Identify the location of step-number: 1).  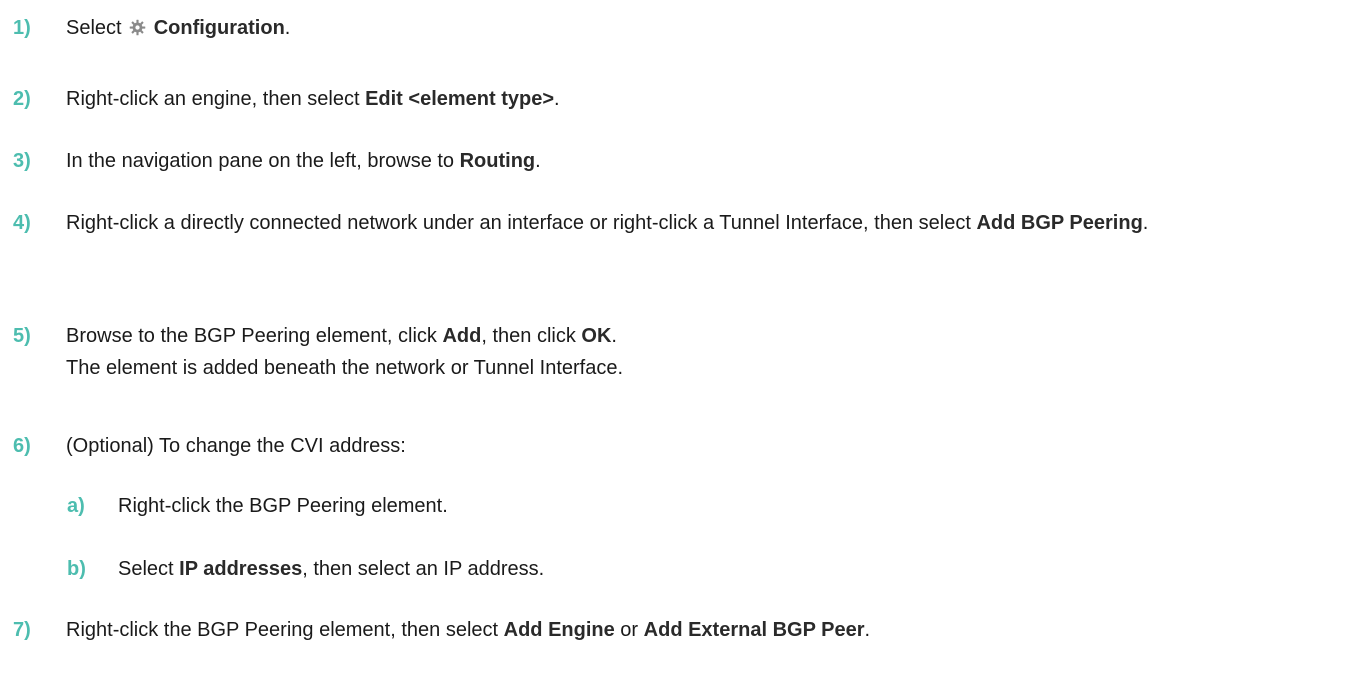
(22, 28).